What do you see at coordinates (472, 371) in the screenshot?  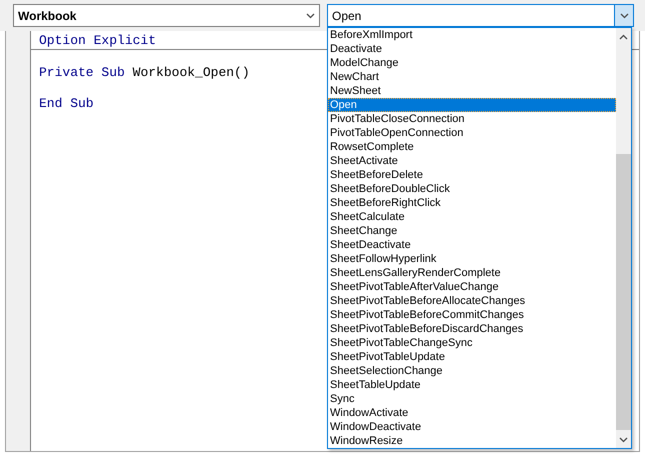 I see `procedure-item: SheetSelectionChange` at bounding box center [472, 371].